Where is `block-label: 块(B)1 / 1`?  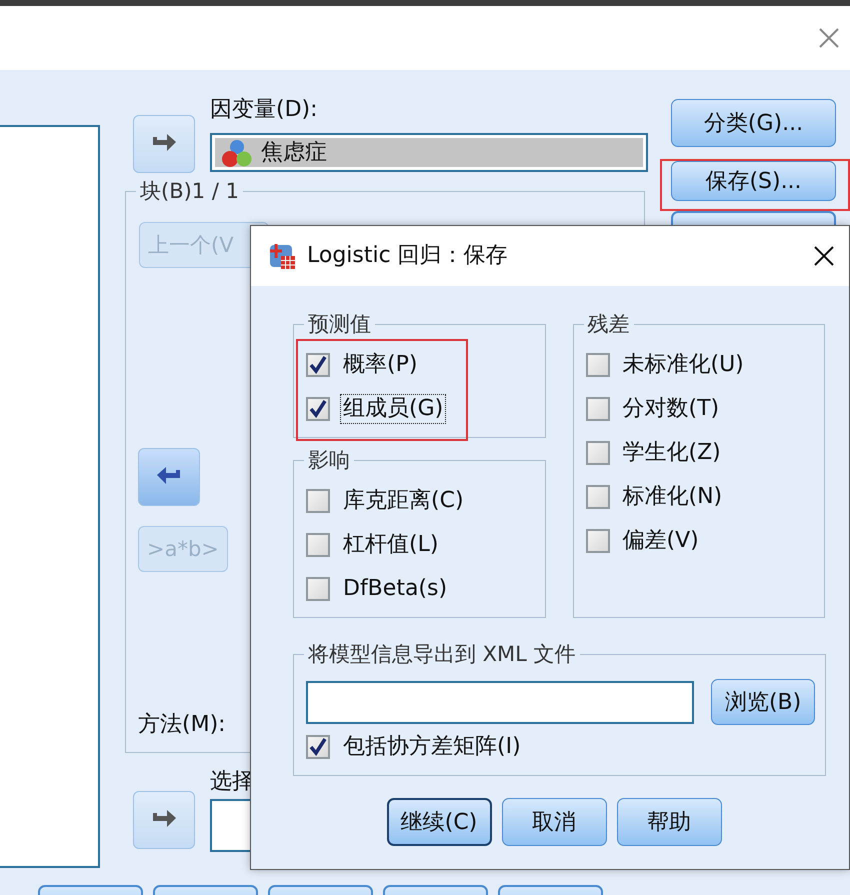
block-label: 块(B)1 / 1 is located at coordinates (189, 191).